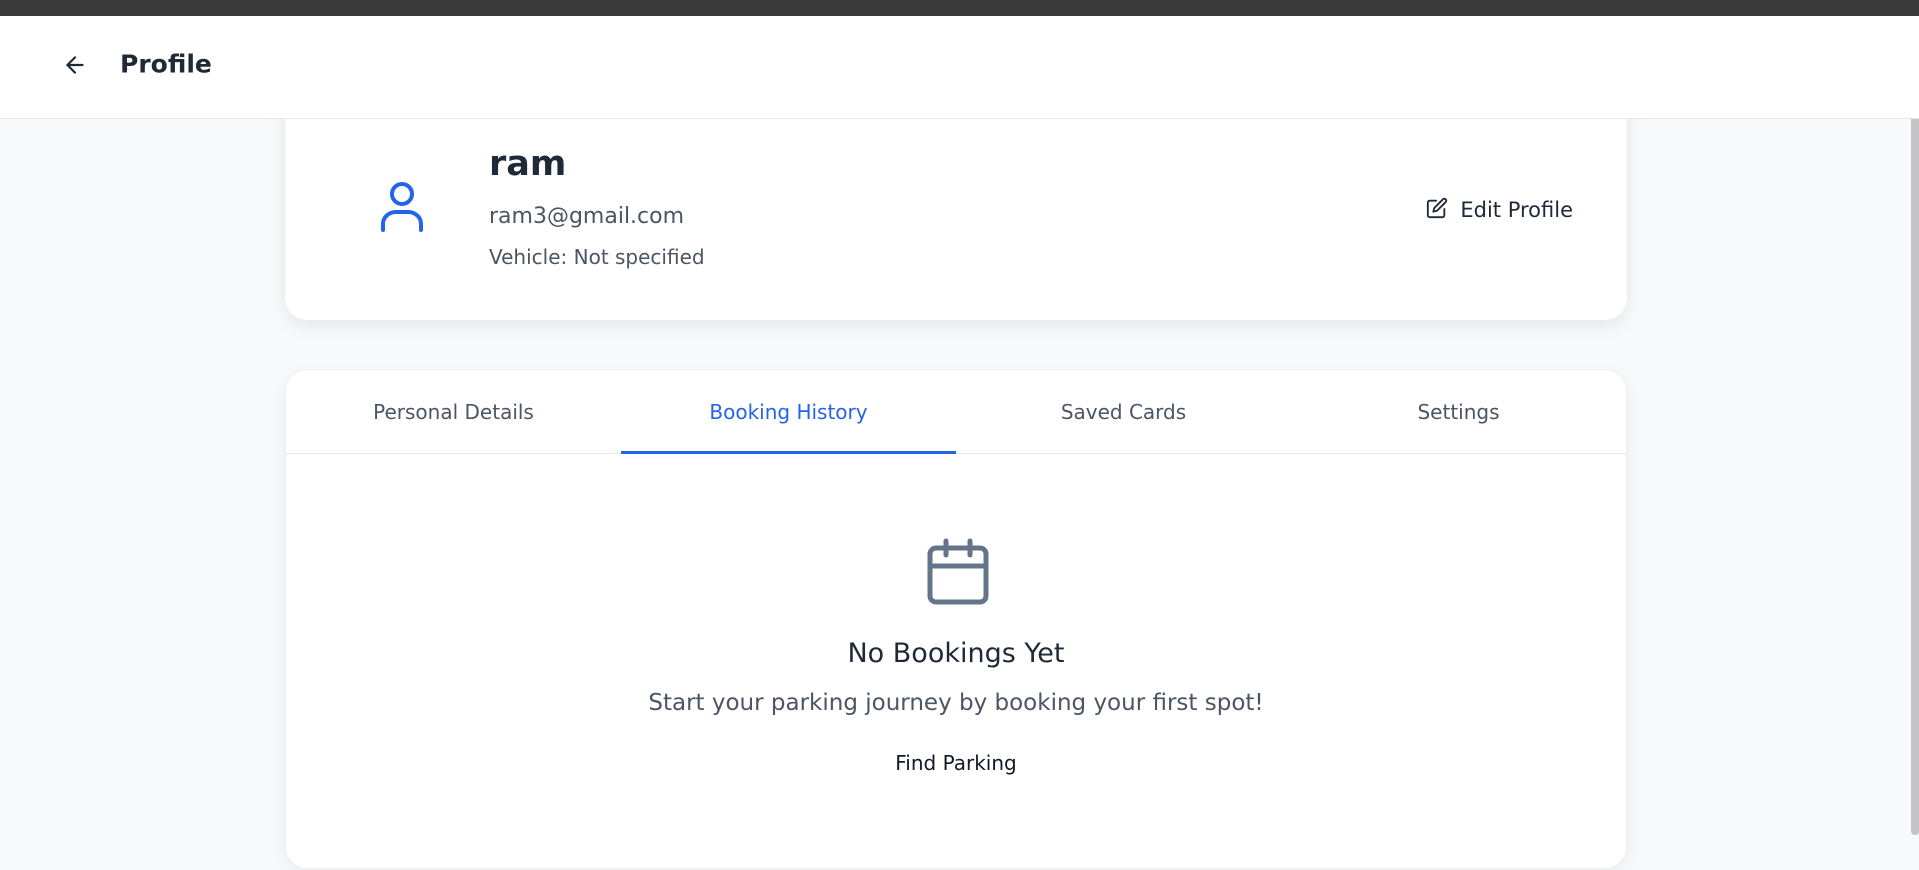 Image resolution: width=1919 pixels, height=870 pixels. Describe the element at coordinates (587, 216) in the screenshot. I see `user-email: ram3@gmail.com` at that location.